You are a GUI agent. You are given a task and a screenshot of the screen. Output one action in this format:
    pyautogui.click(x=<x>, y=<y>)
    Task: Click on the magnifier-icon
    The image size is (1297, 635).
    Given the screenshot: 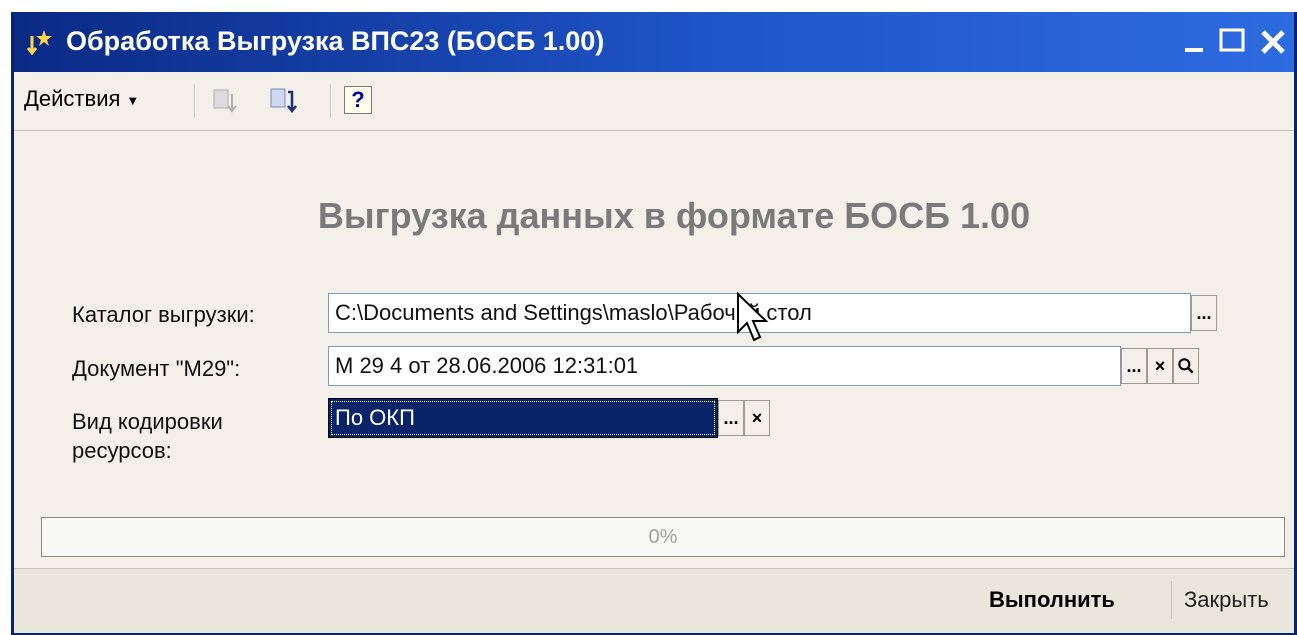 What is the action you would take?
    pyautogui.click(x=1186, y=366)
    